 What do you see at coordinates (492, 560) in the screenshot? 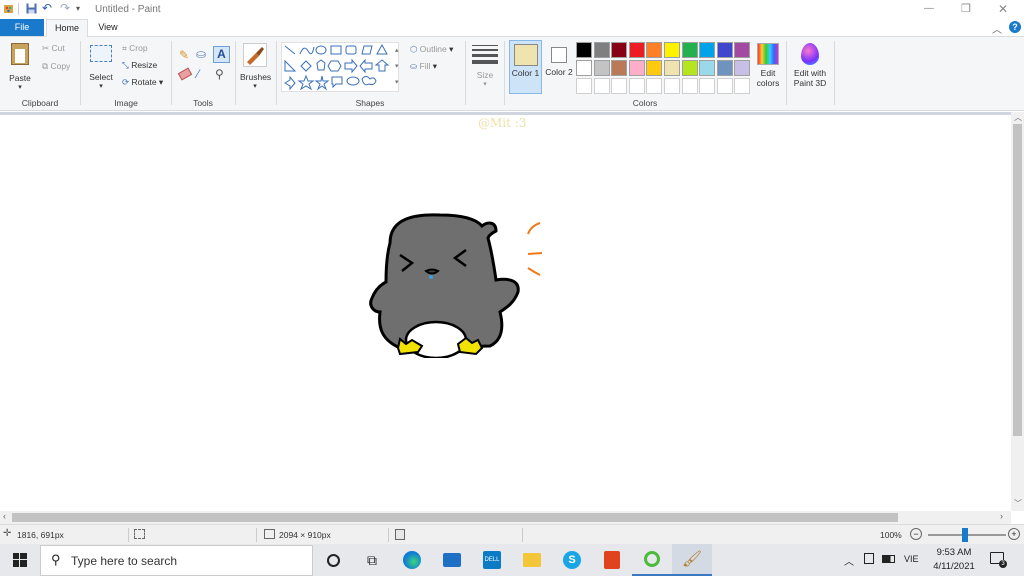
I see `dell-taskbar-button: DELL` at bounding box center [492, 560].